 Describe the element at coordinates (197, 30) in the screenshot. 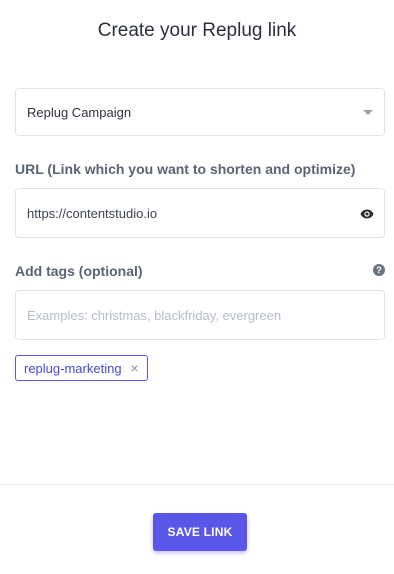

I see `dialog-title: Create your Replug link` at that location.